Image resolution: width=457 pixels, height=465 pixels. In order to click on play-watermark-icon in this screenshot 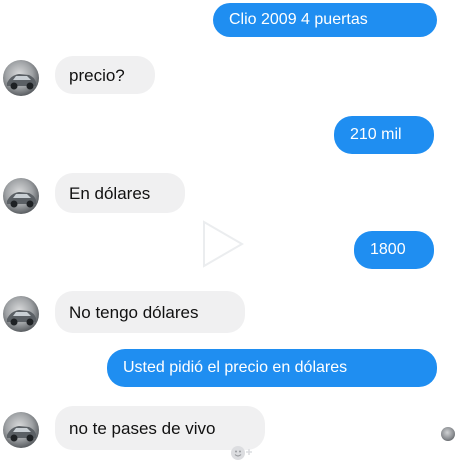, I will do `click(223, 244)`.